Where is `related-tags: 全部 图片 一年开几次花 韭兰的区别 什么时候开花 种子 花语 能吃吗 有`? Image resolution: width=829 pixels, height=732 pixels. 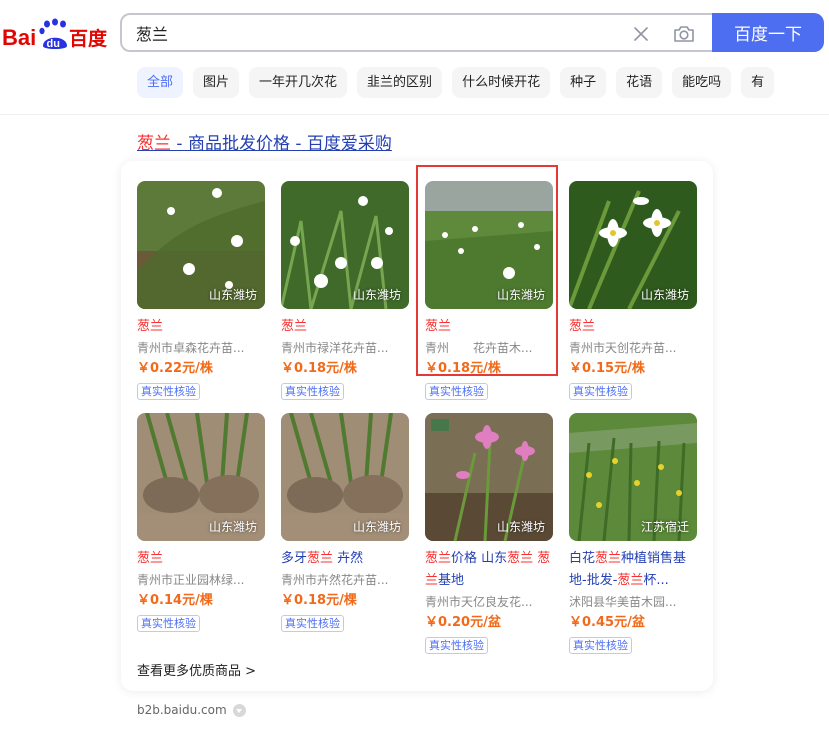
related-tags: 全部 图片 一年开几次花 韭兰的区别 什么时候开花 种子 花语 能吃吗 有 is located at coordinates (456, 82).